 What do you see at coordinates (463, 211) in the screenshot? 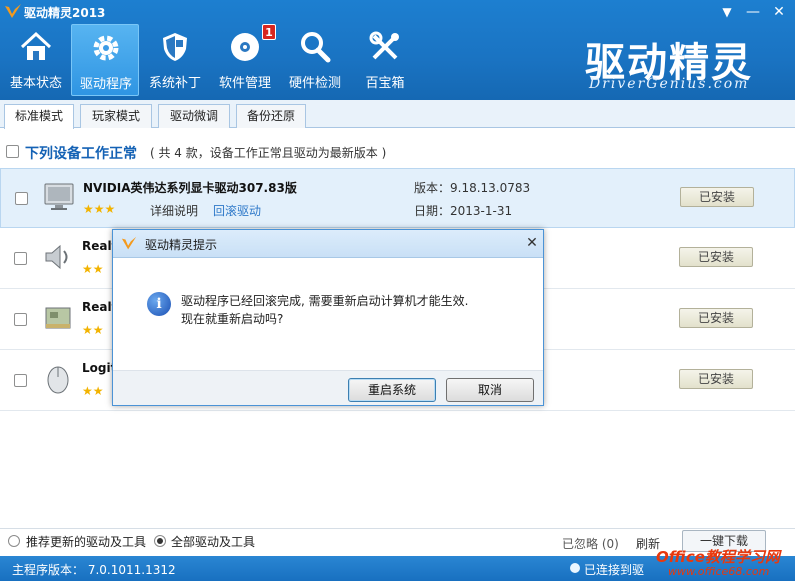
I see `driver-date: 日期：2013-1-31` at bounding box center [463, 211].